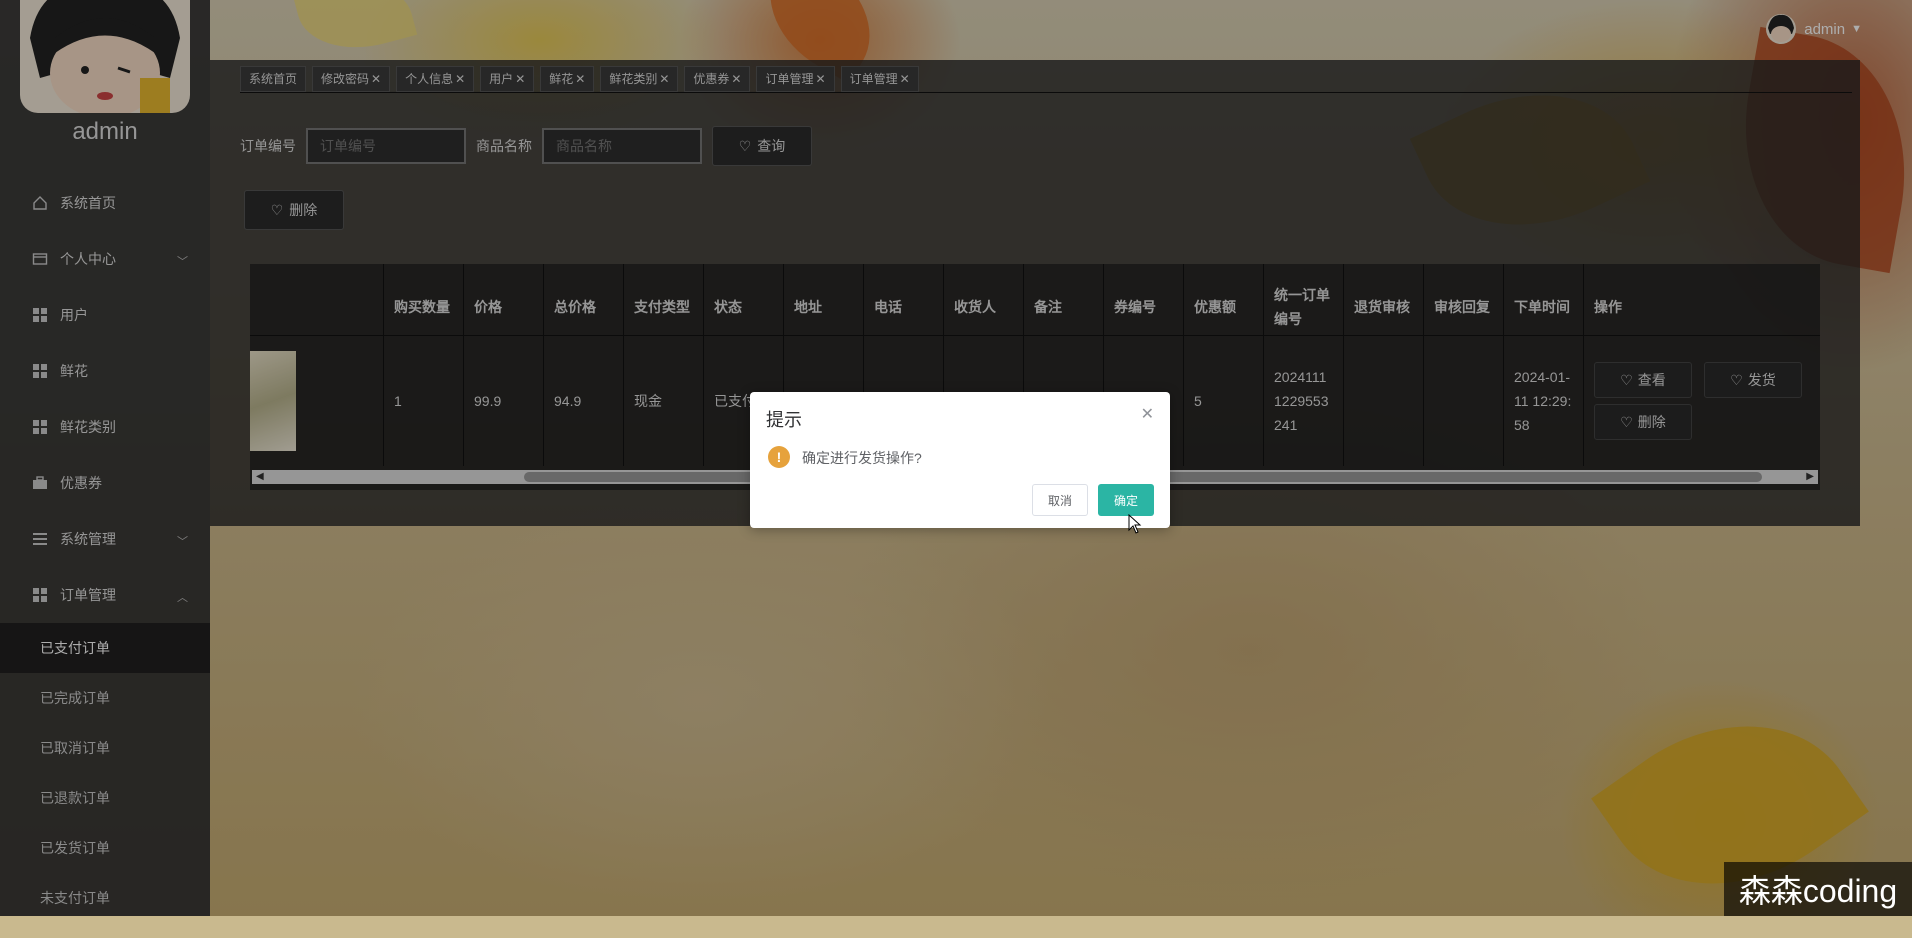 This screenshot has width=1912, height=938. What do you see at coordinates (960, 460) in the screenshot?
I see `confirm-dialog: 提示 ✕ ! 确定进行发货操作? 取消 确定` at bounding box center [960, 460].